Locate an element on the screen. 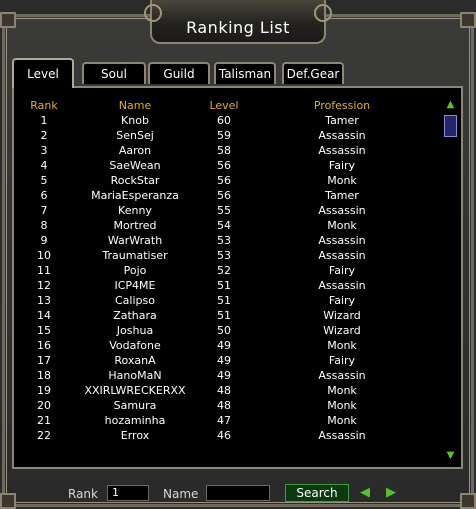 Image resolution: width=476 pixels, height=509 pixels. table-row: 14 Zathara 51 Wizard is located at coordinates (229, 316).